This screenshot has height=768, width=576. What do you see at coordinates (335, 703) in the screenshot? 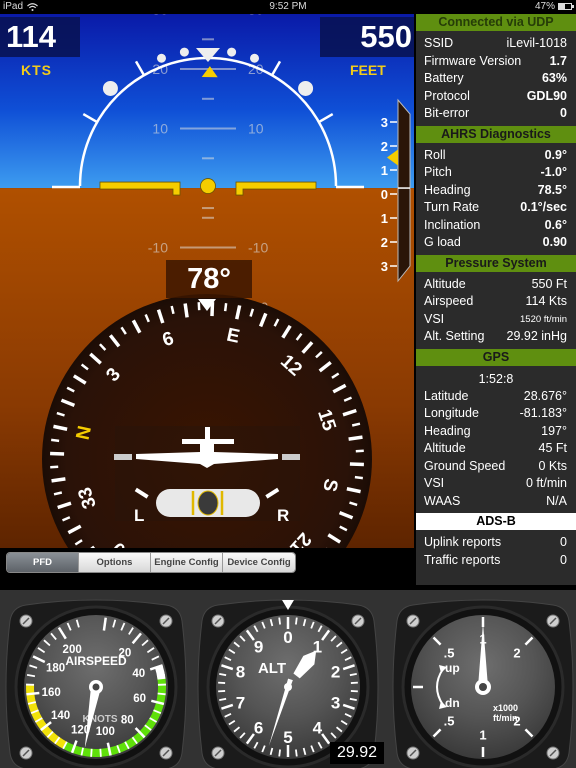
I see `altimeter-label: 3` at bounding box center [335, 703].